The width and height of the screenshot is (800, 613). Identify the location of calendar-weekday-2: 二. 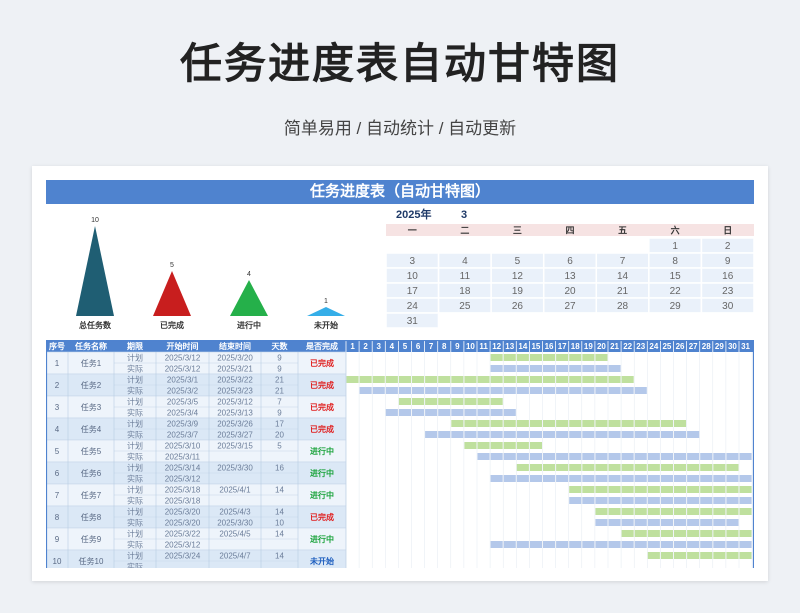
(464, 231).